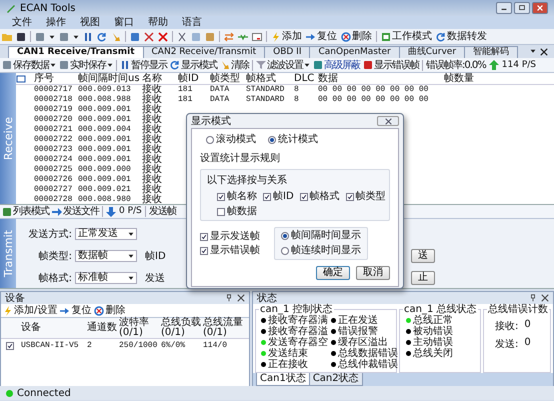 The height and width of the screenshot is (401, 554). Describe the element at coordinates (286, 36) in the screenshot. I see `toolbar-button: 添加` at that location.